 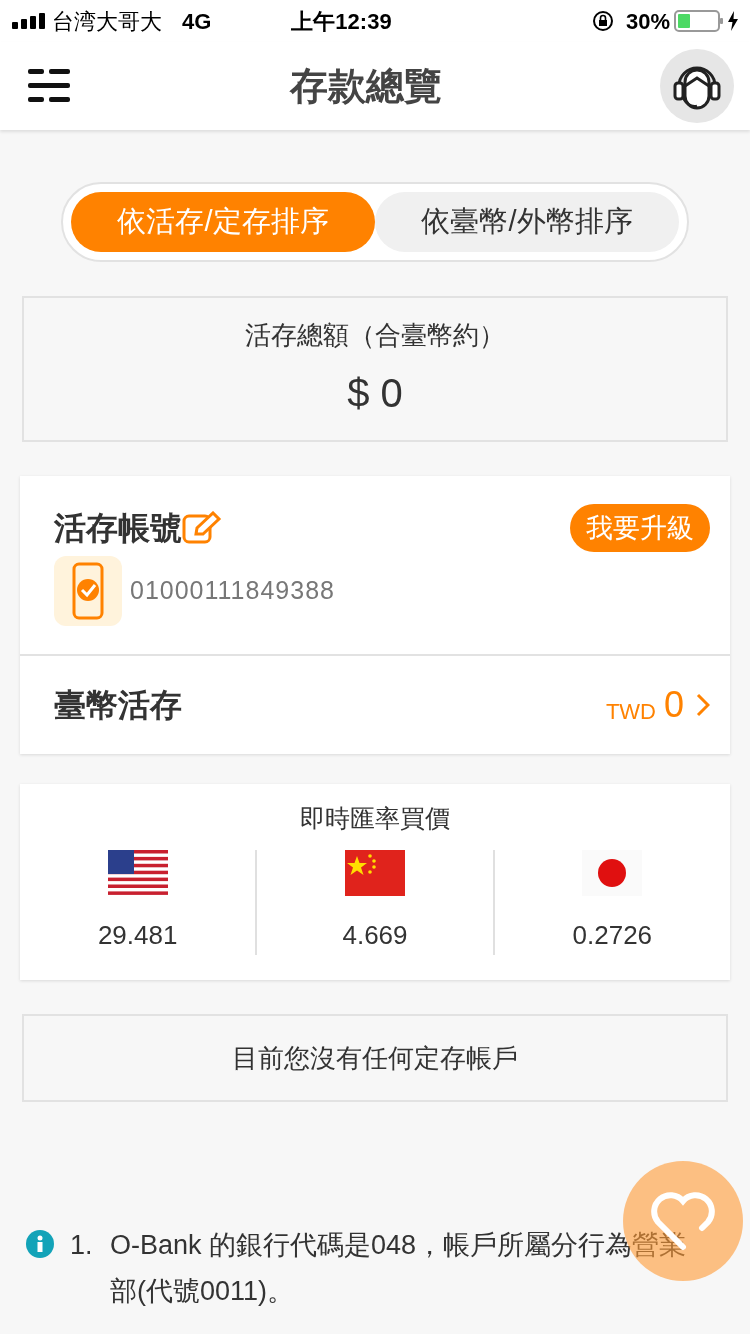 I want to click on rates-title: 即時匯率買價, so click(x=375, y=818).